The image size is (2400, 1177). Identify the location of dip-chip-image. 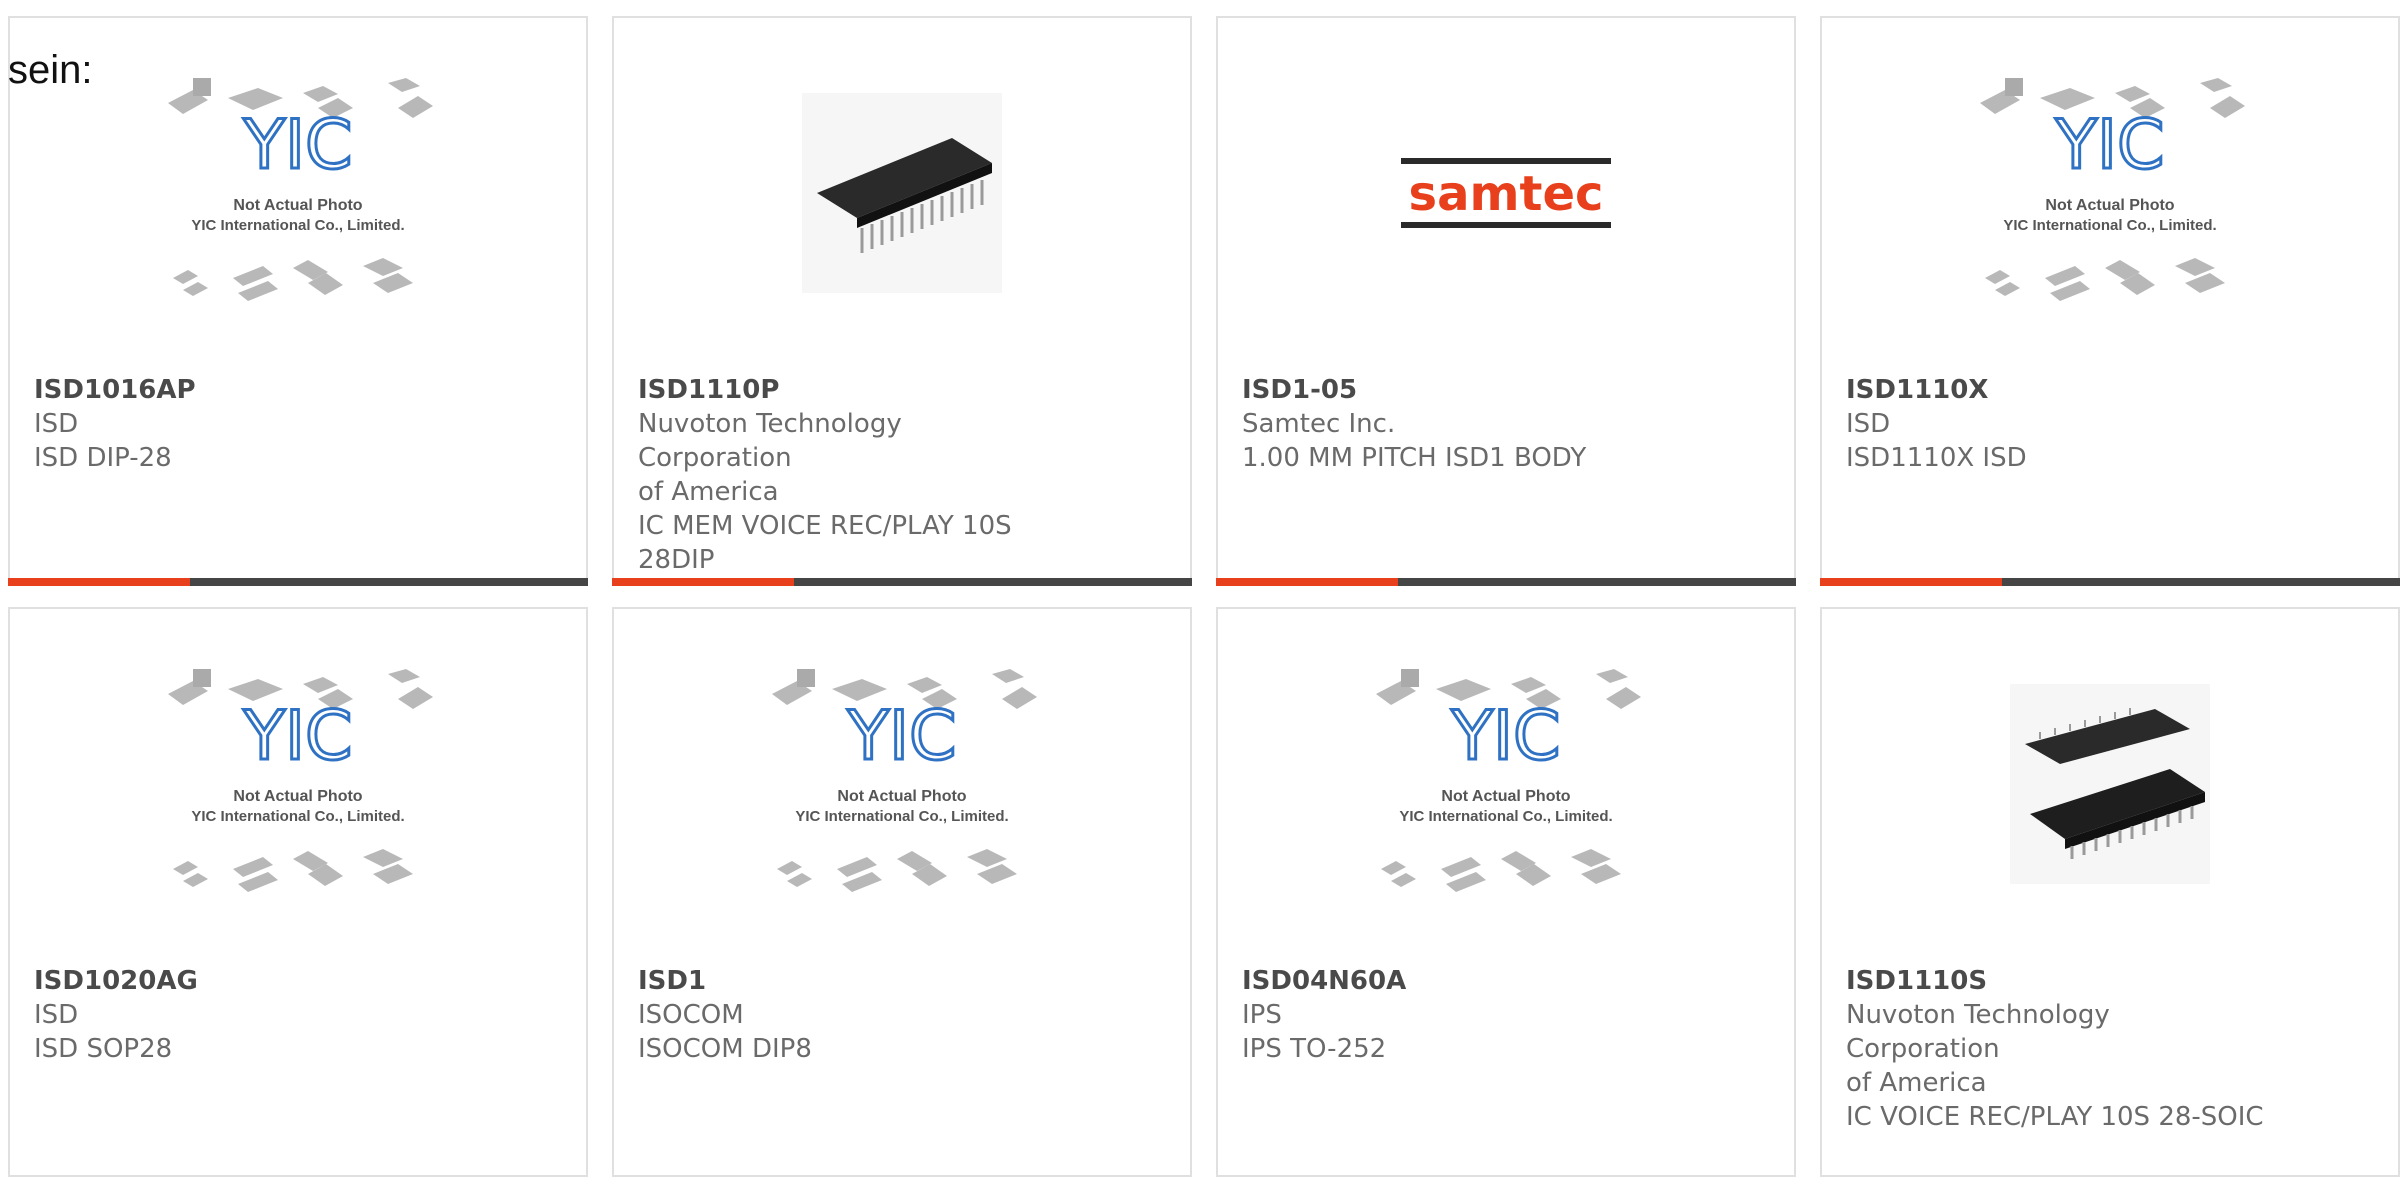
(902, 193).